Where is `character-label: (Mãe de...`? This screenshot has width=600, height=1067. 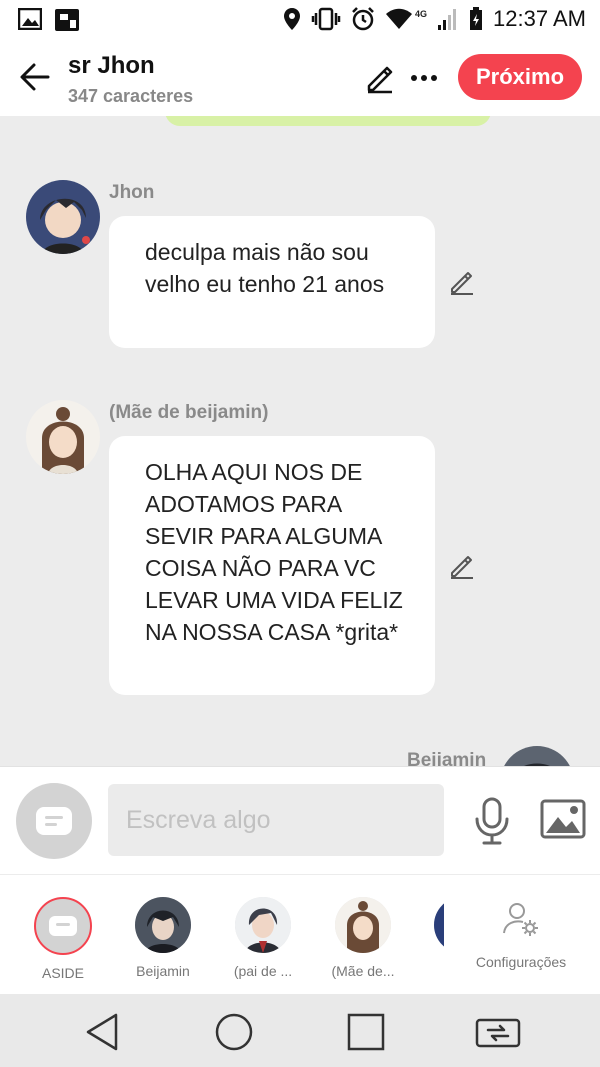 character-label: (Mãe de... is located at coordinates (363, 971).